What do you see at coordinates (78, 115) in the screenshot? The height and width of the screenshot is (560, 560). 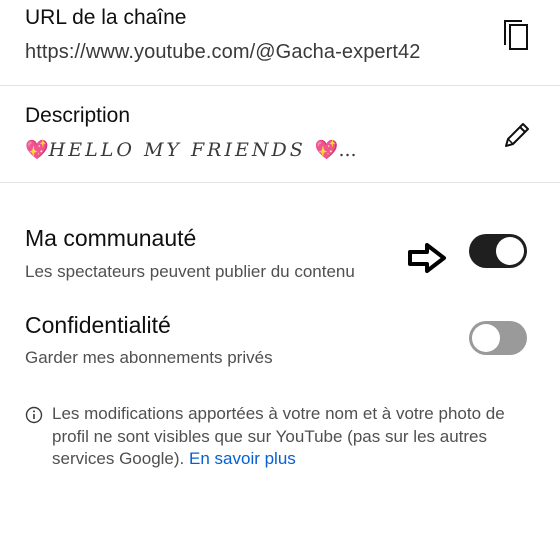 I see `description-label: Description` at bounding box center [78, 115].